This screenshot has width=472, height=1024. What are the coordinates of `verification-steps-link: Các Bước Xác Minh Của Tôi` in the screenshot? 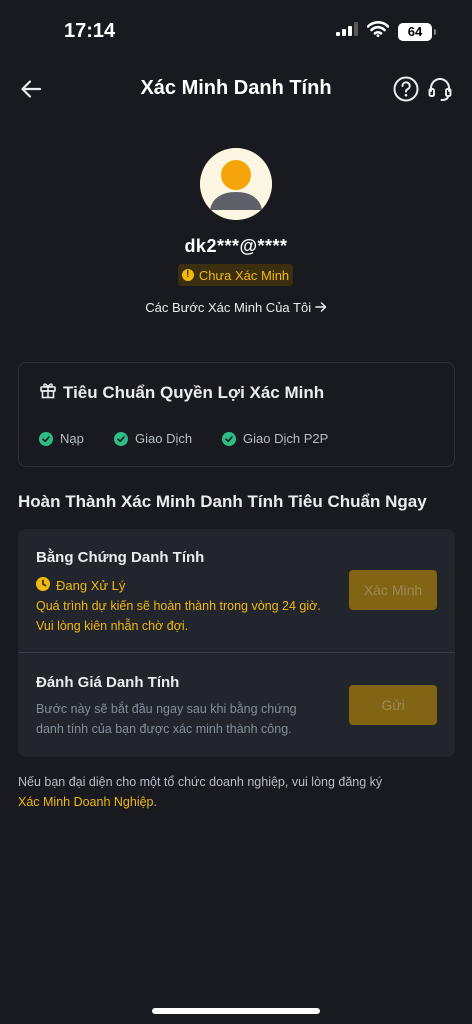 It's located at (236, 307).